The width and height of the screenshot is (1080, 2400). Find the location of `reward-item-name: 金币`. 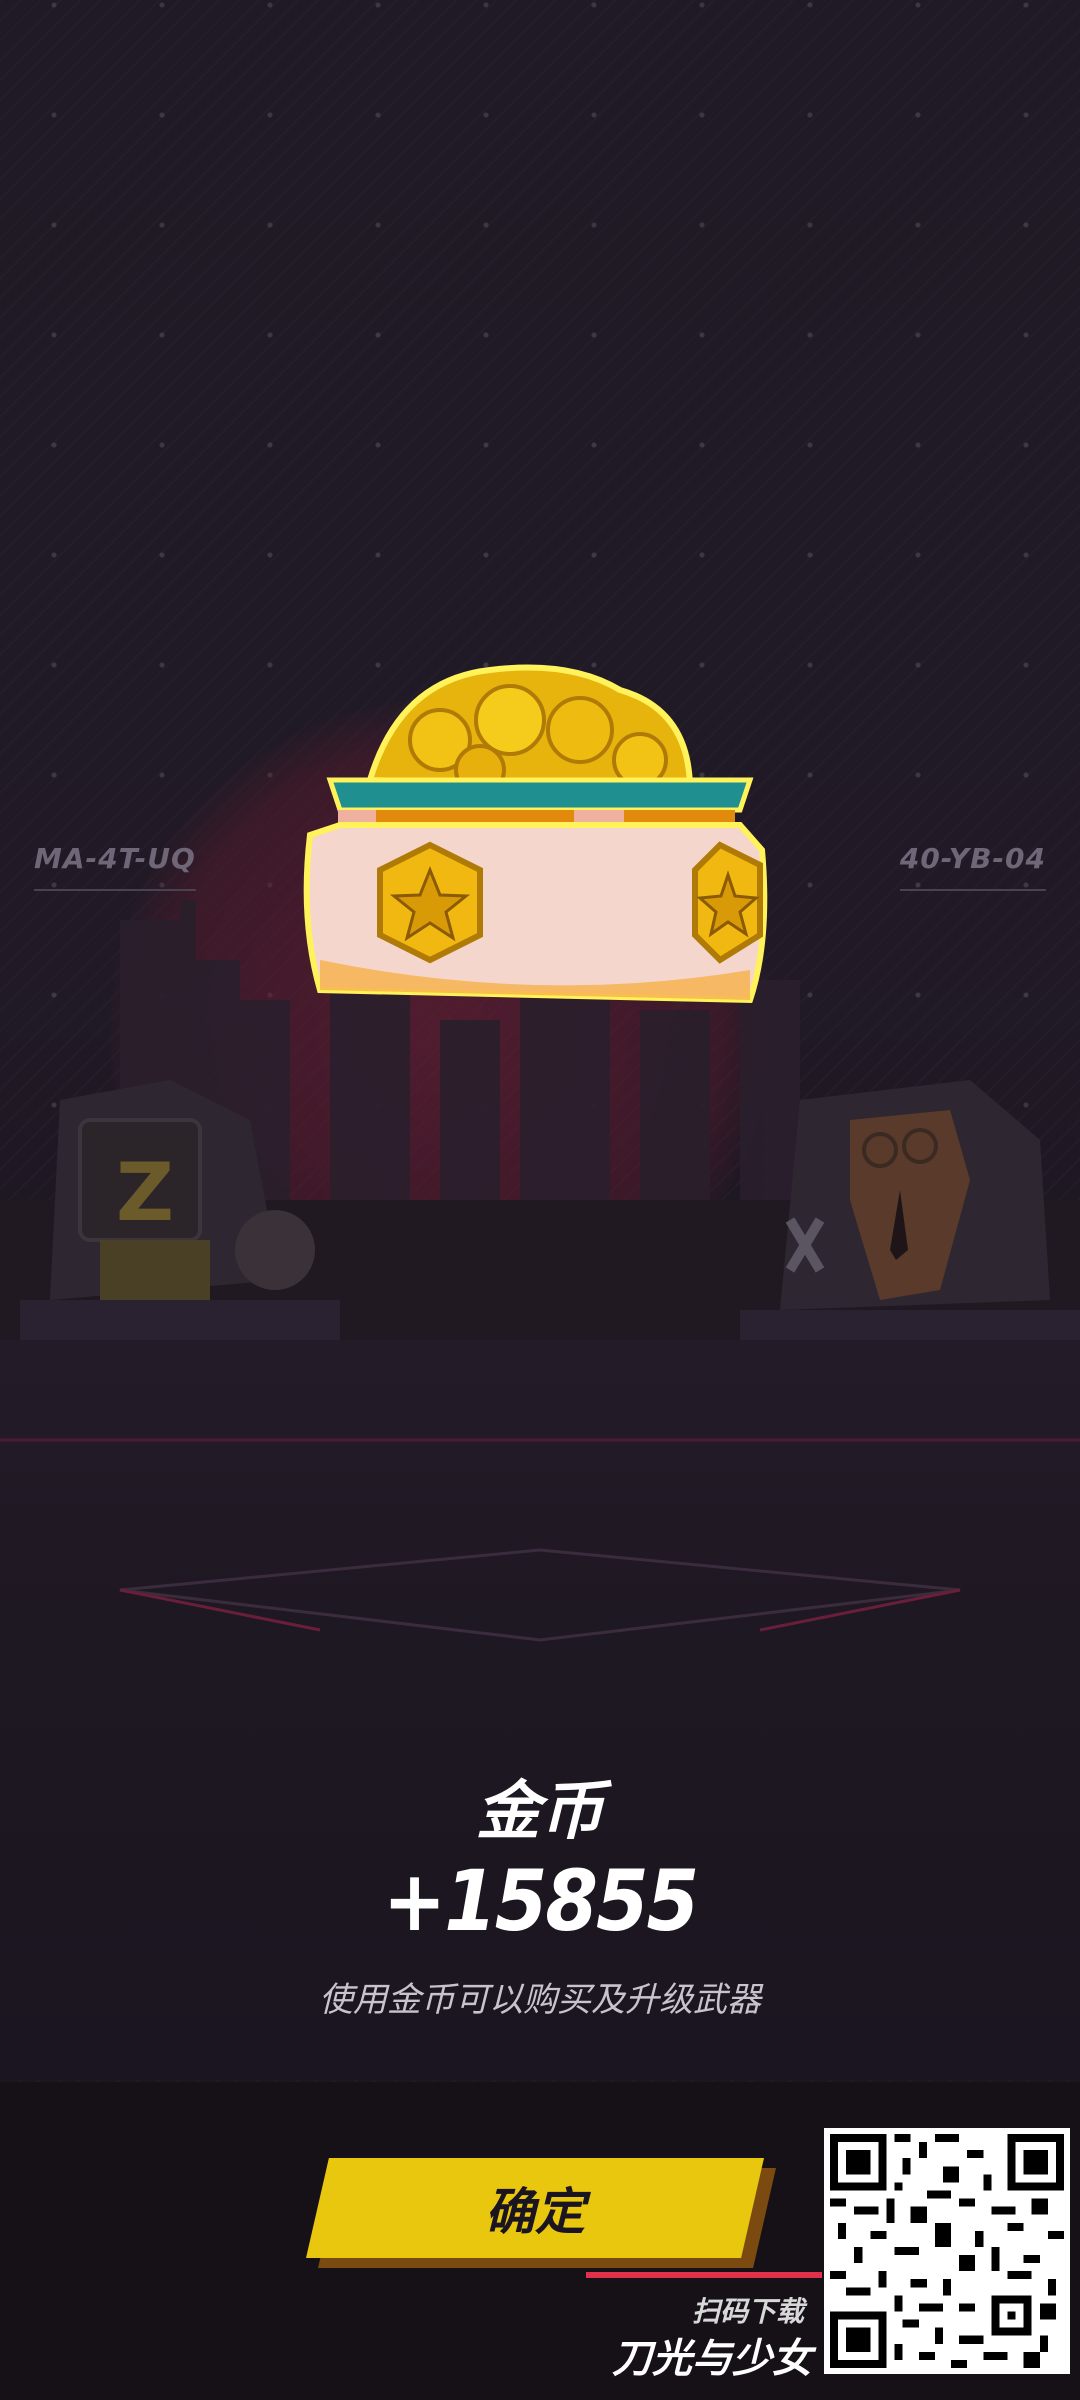

reward-item-name: 金币 is located at coordinates (540, 1812).